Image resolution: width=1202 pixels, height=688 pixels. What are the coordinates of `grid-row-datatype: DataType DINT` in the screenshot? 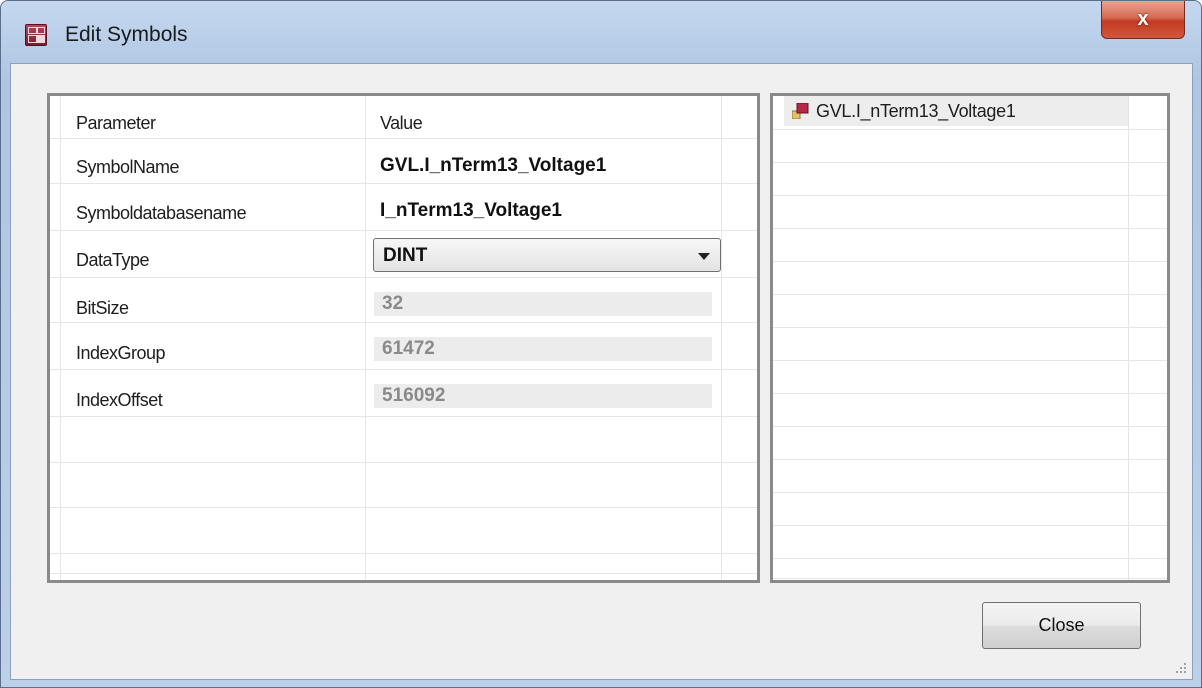 It's located at (403, 254).